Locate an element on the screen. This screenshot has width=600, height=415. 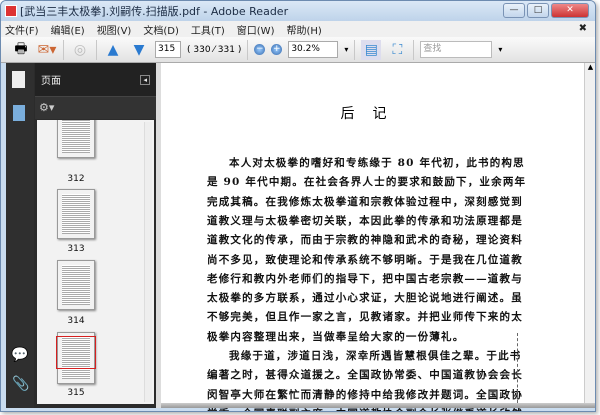
menu-document: 文档(D) is located at coordinates (161, 29).